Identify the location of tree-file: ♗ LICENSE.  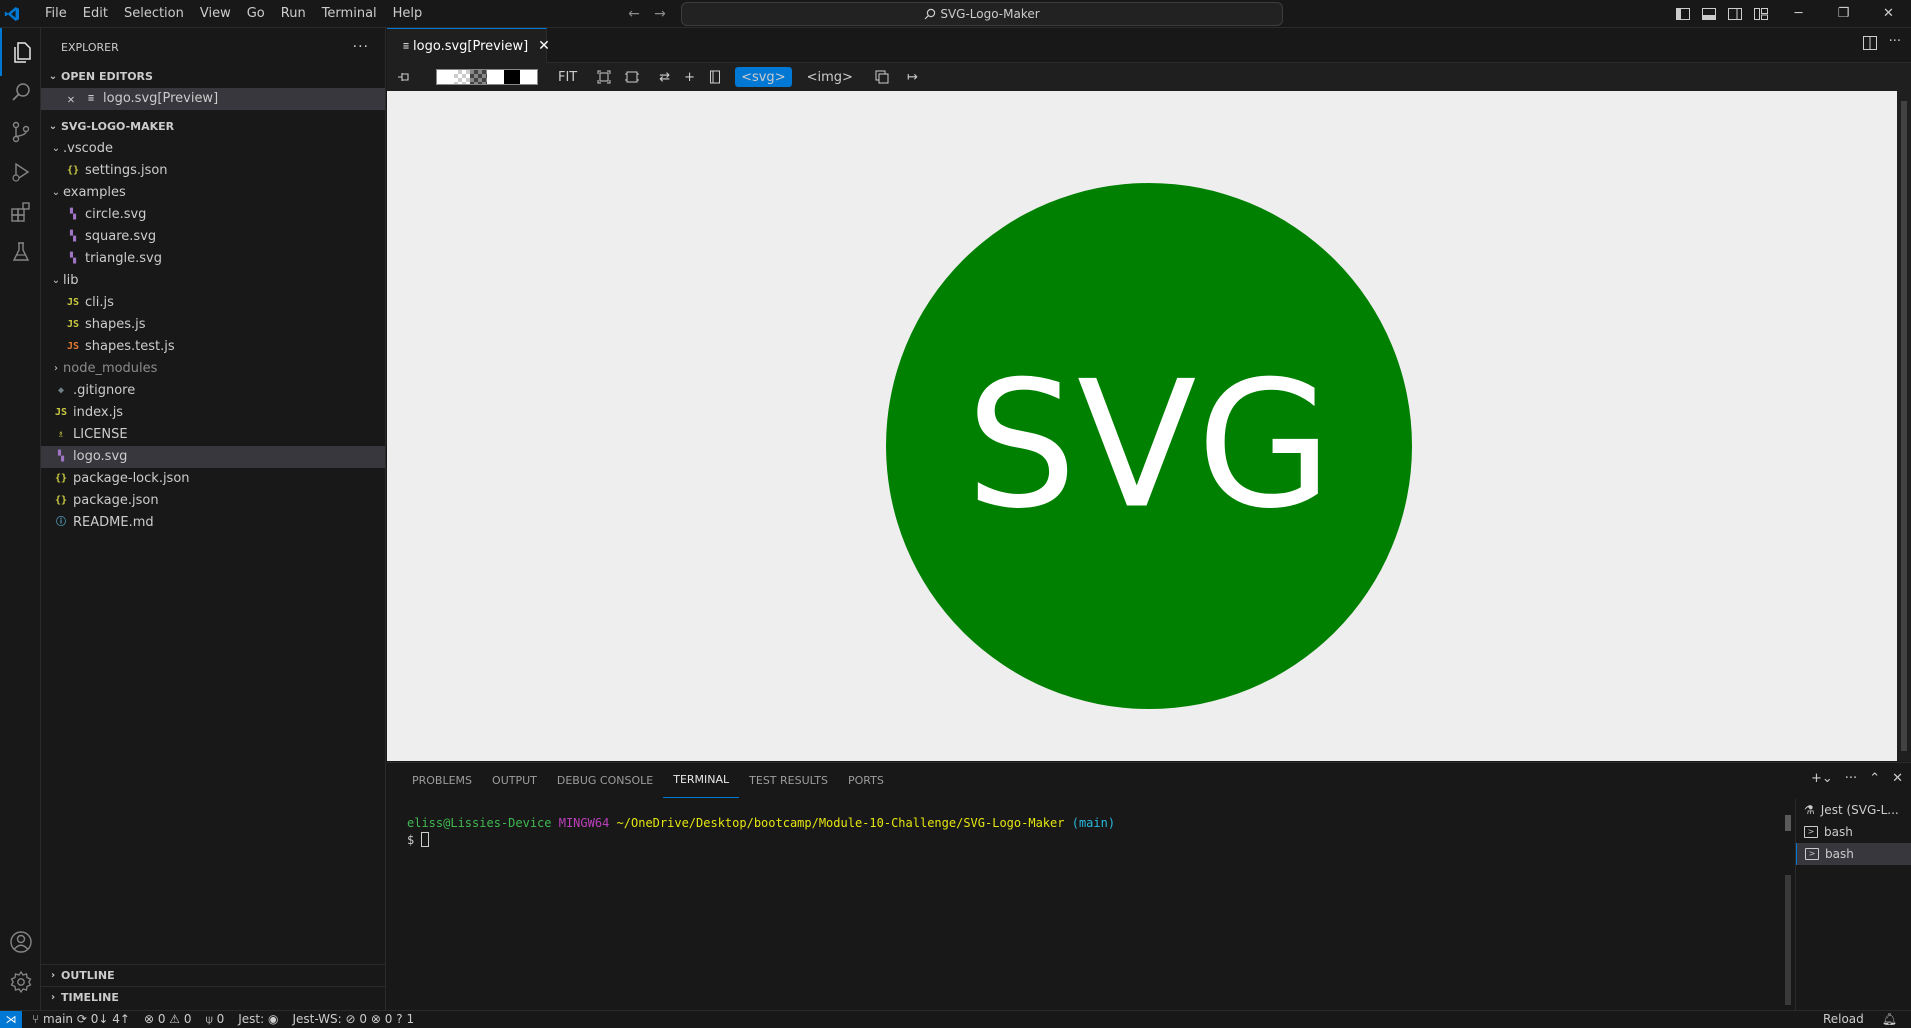
(213, 435).